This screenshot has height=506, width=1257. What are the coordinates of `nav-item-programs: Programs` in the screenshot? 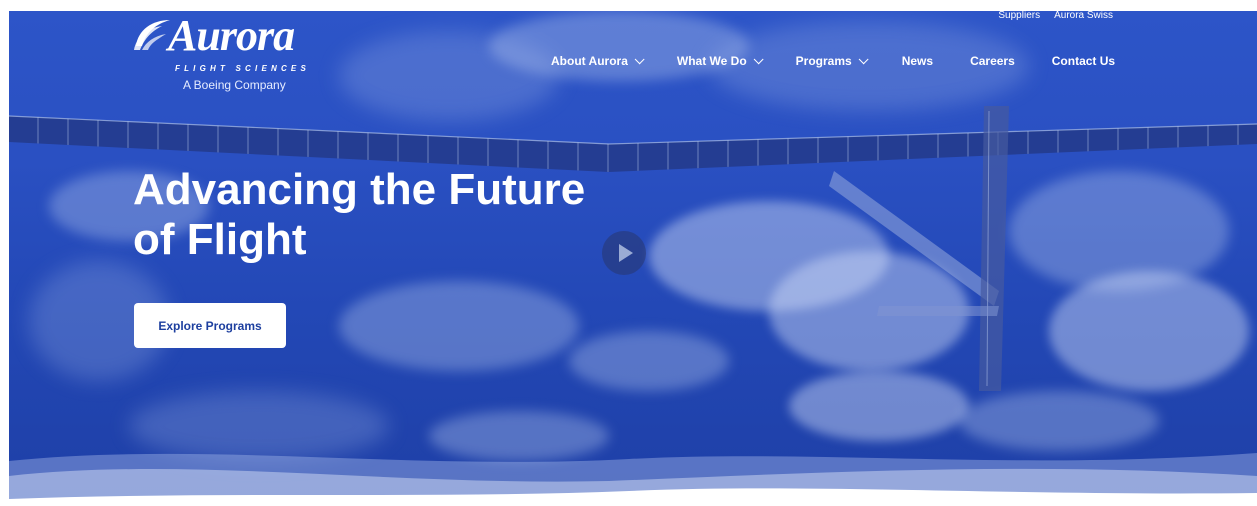 It's located at (832, 60).